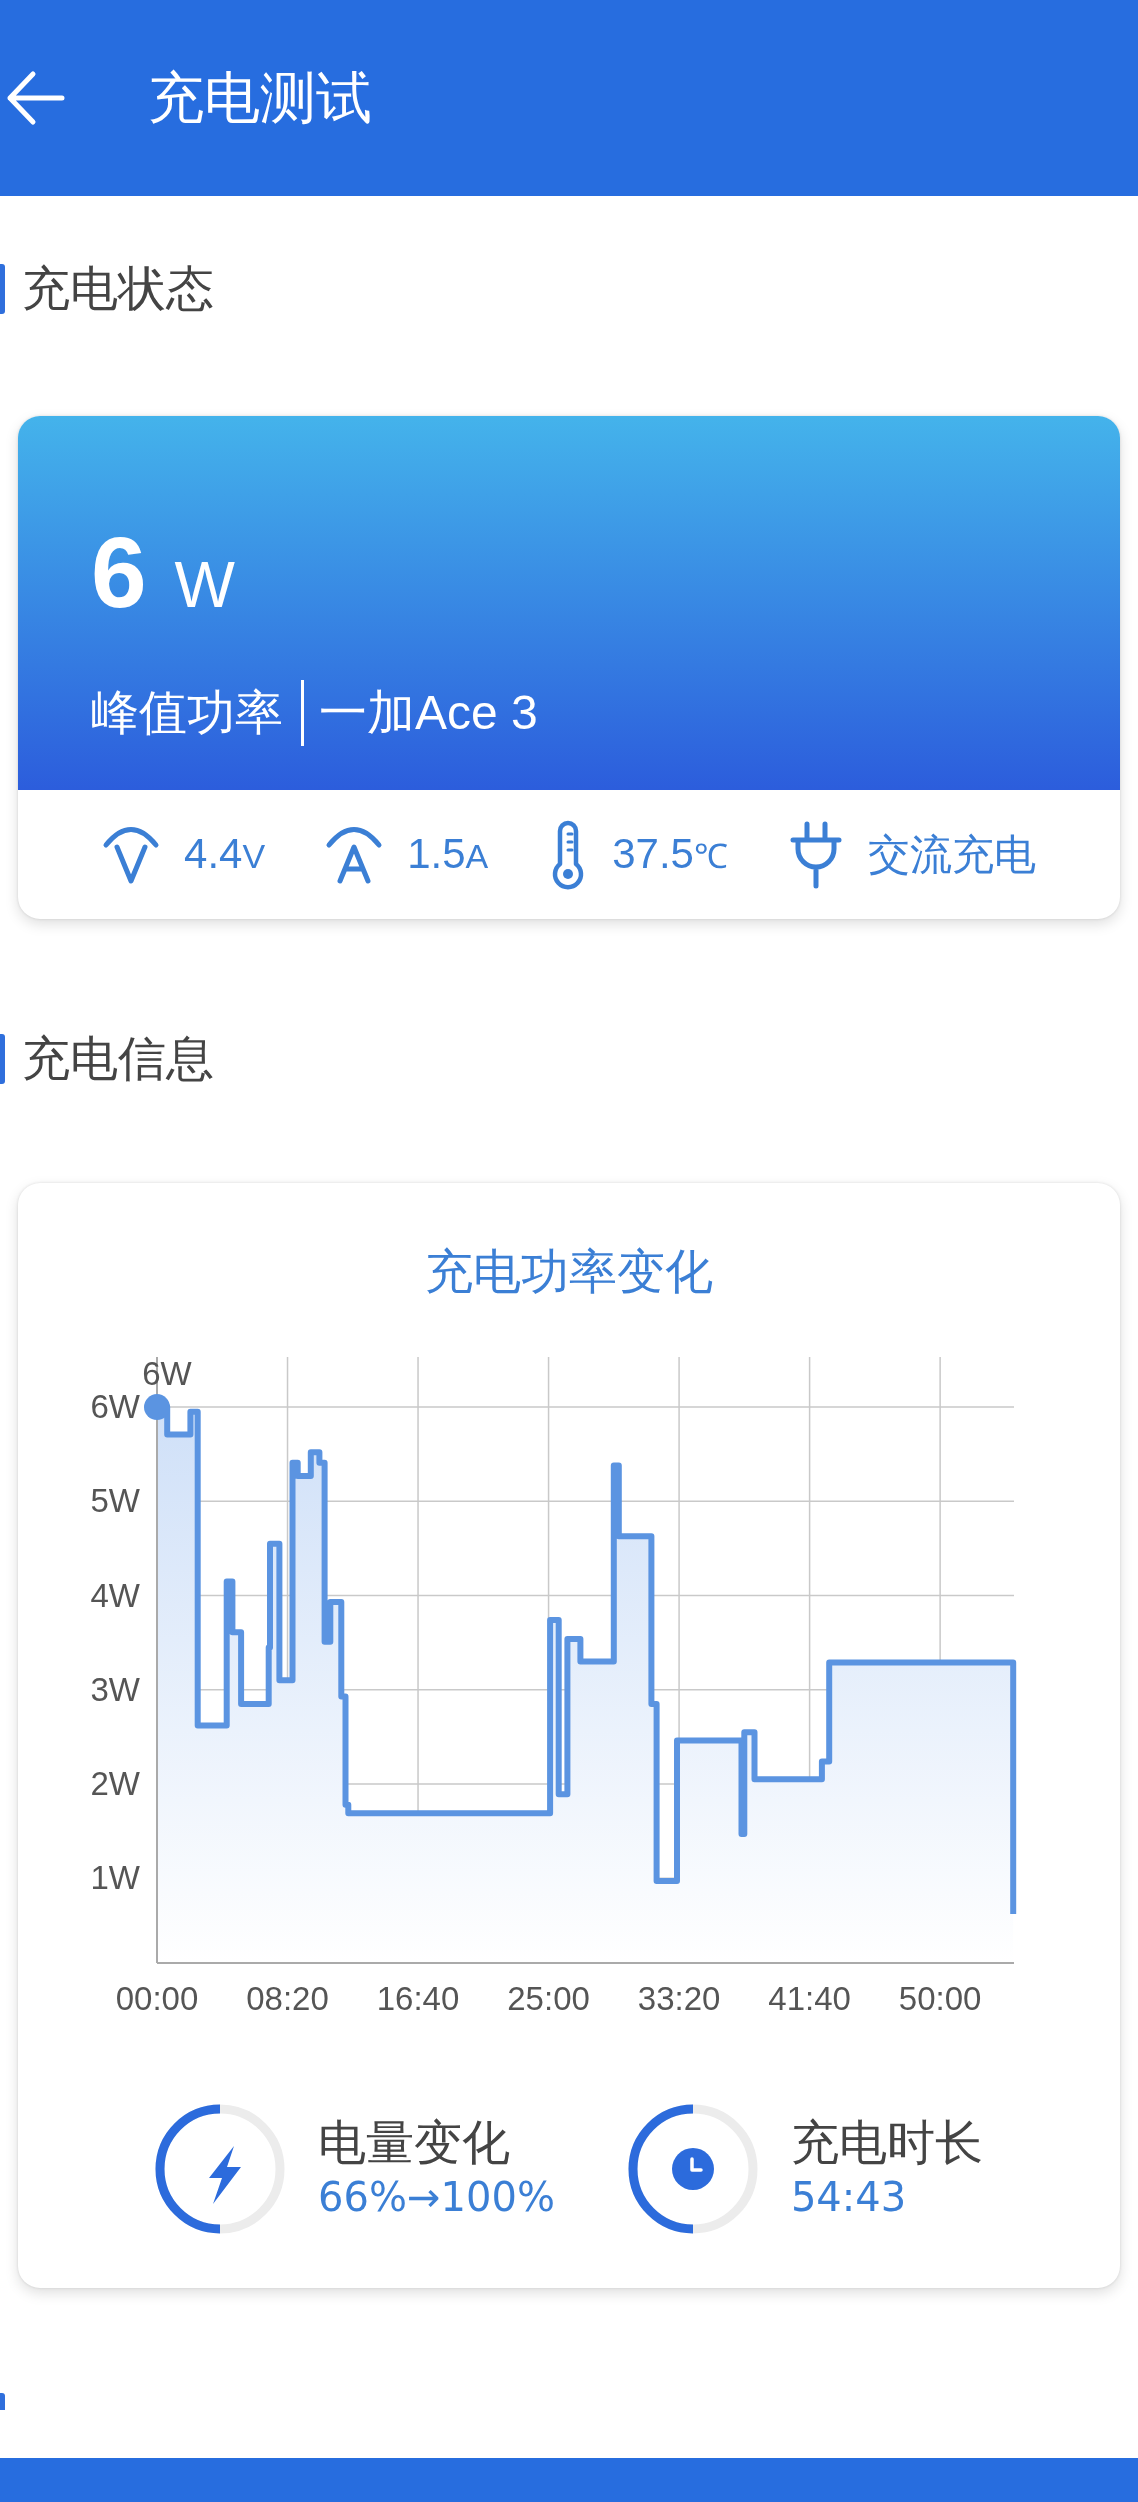 The image size is (1138, 2502). What do you see at coordinates (115, 1407) in the screenshot?
I see `axis-label: 6W` at bounding box center [115, 1407].